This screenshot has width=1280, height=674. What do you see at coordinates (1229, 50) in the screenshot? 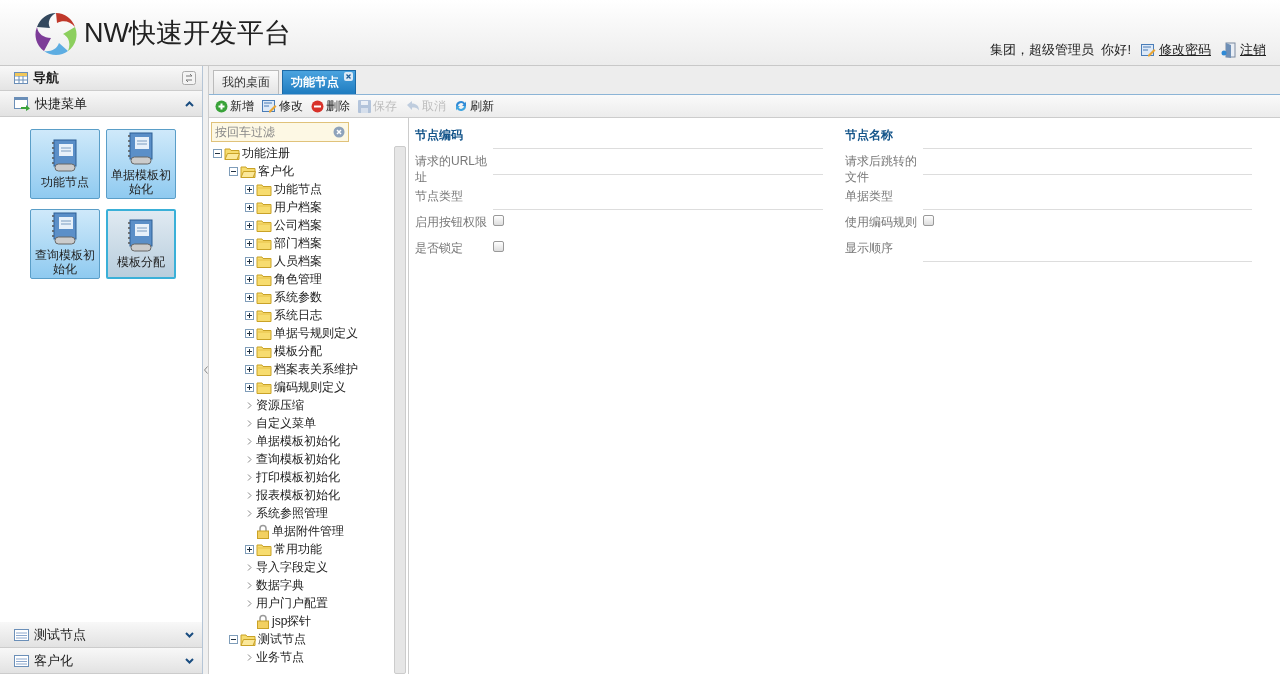
I see `door-icon` at bounding box center [1229, 50].